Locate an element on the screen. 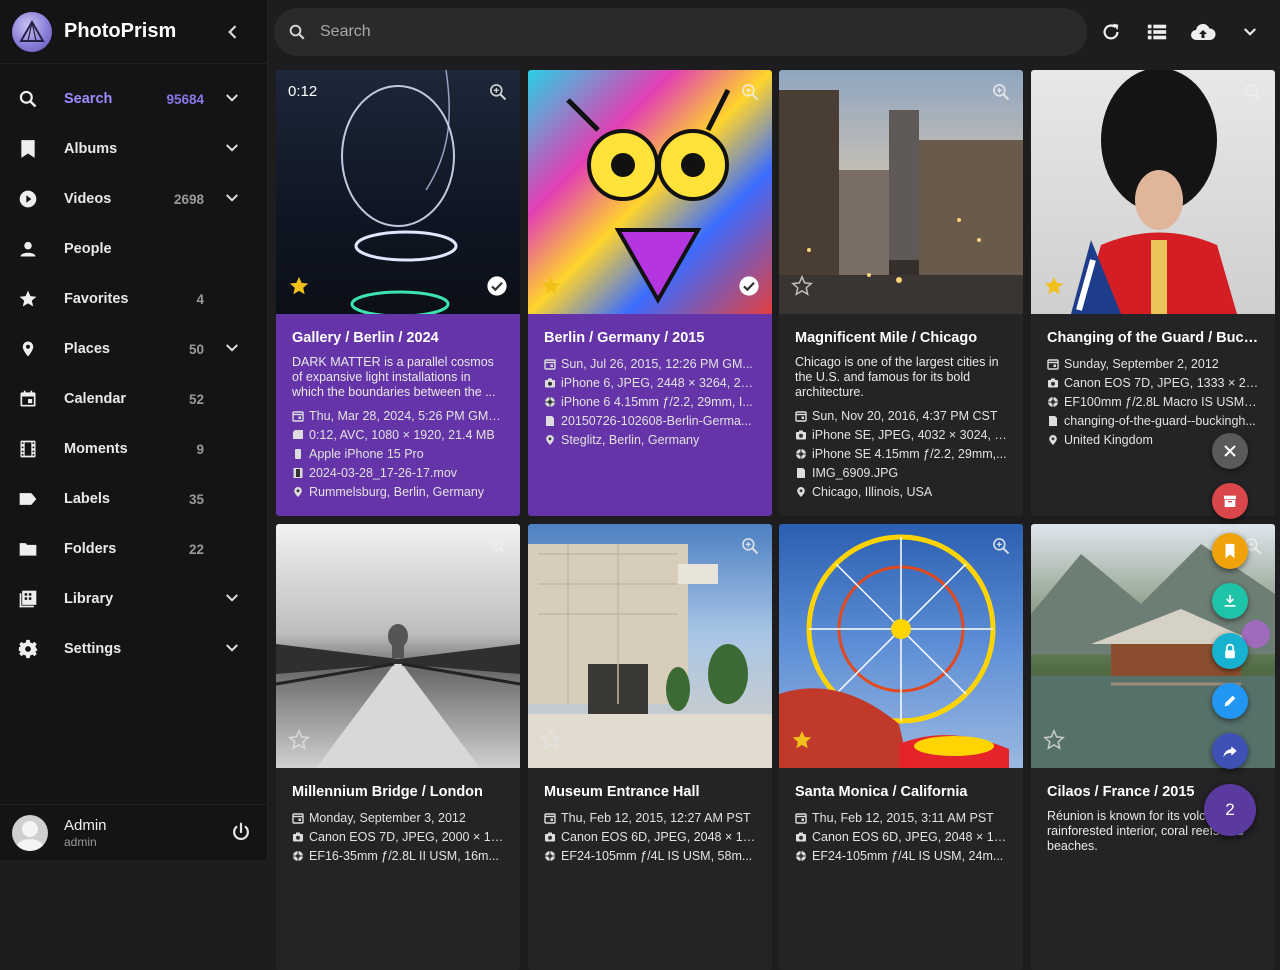 Image resolution: width=1280 pixels, height=970 pixels. clear-selection-button is located at coordinates (1230, 451).